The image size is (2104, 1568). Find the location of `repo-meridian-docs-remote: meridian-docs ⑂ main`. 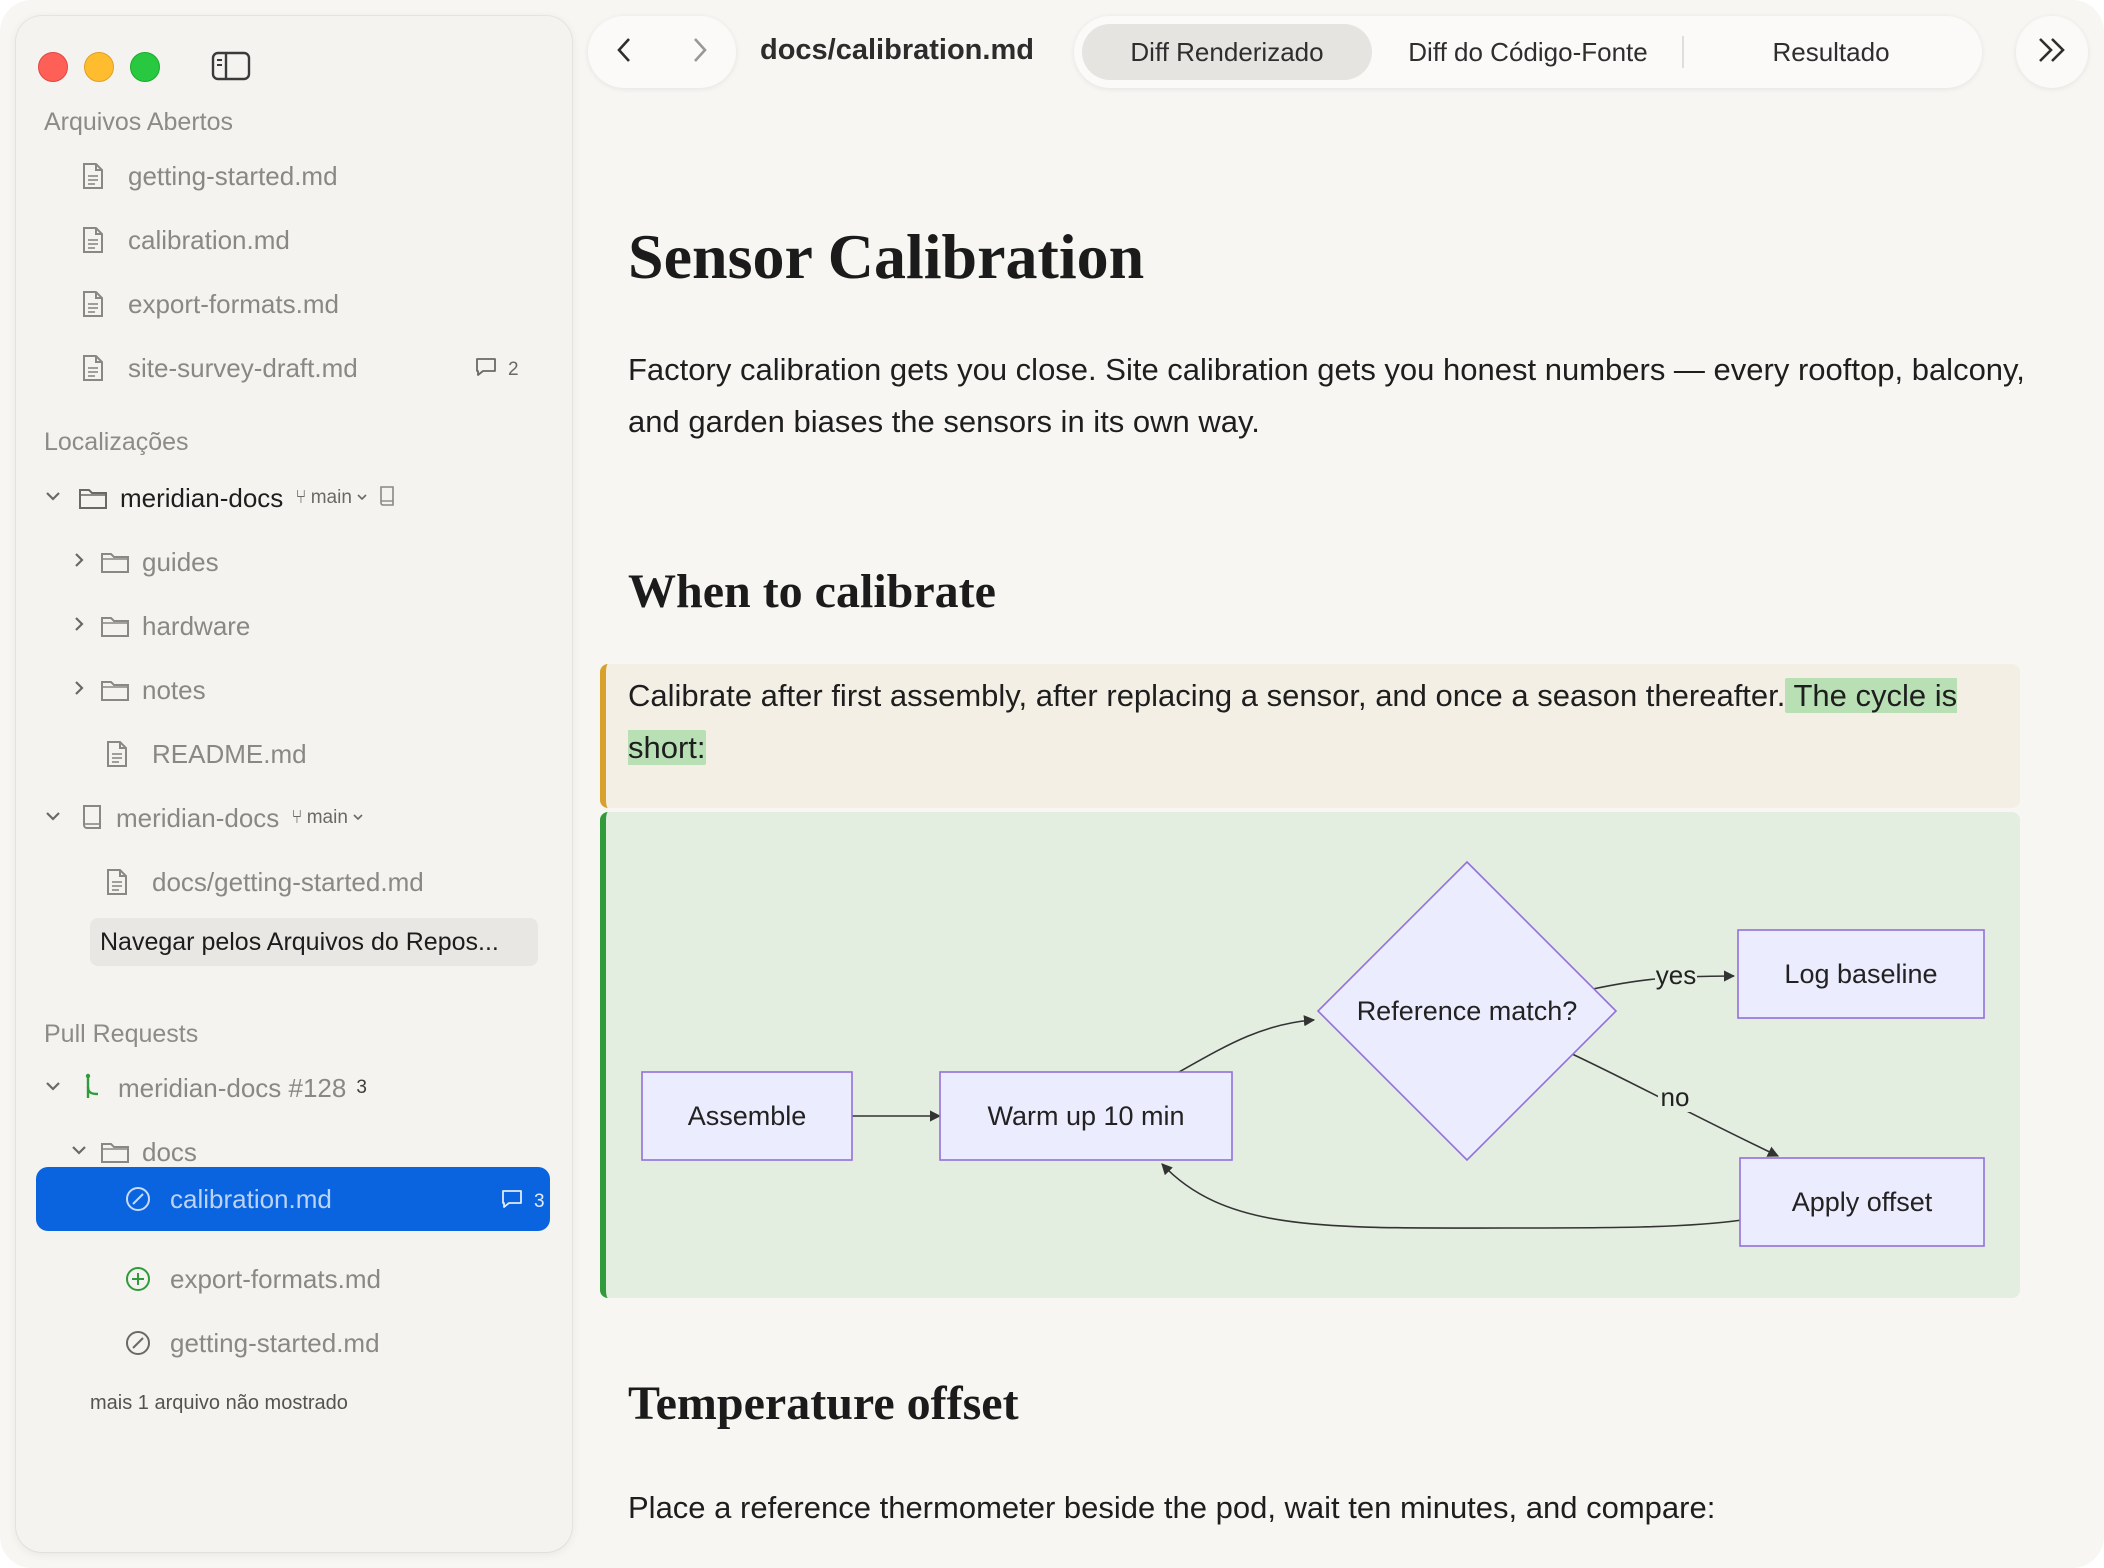

repo-meridian-docs-remote: meridian-docs ⑂ main is located at coordinates (203, 818).